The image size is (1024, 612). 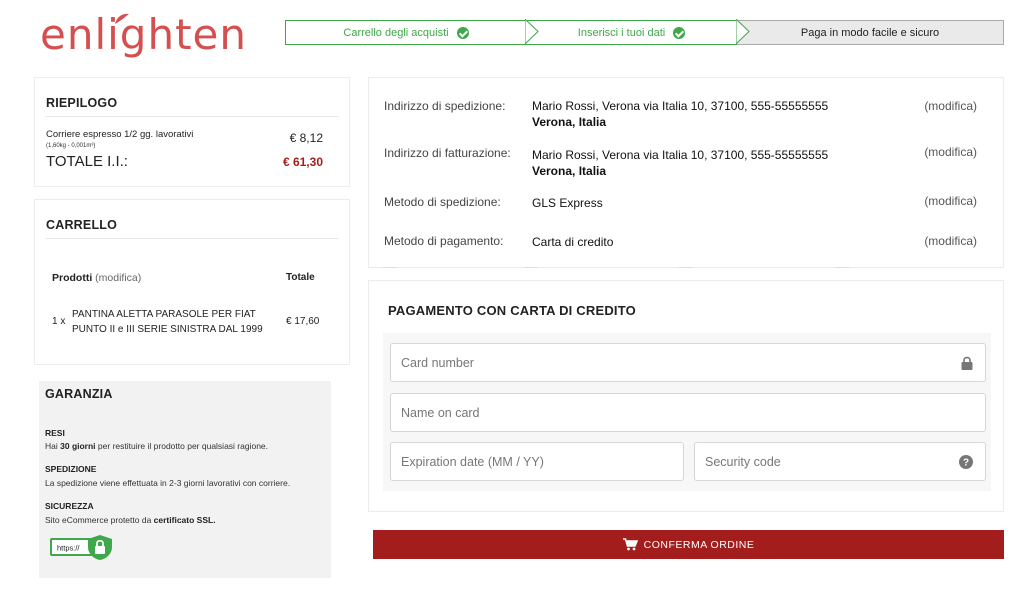 I want to click on ssl-badge: https://, so click(x=81, y=547).